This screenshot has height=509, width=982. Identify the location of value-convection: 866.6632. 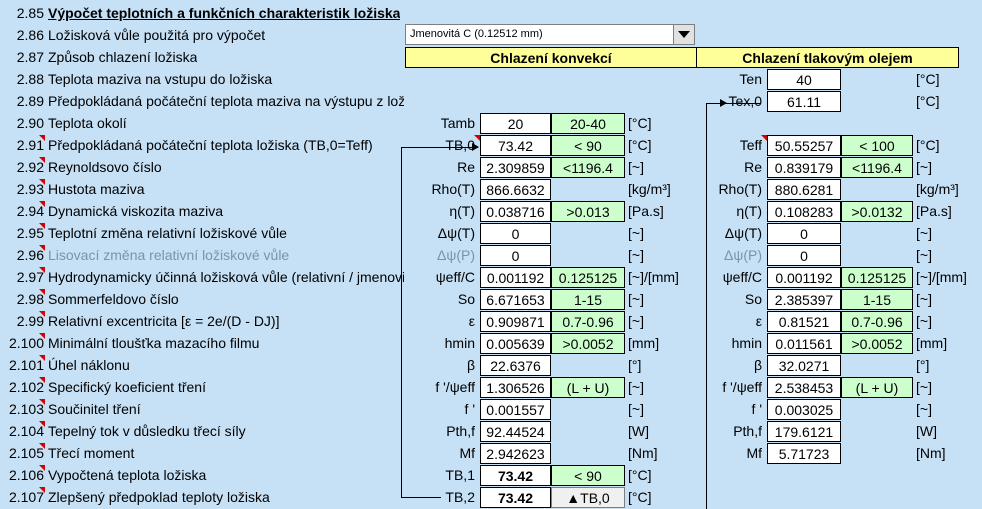
(515, 189).